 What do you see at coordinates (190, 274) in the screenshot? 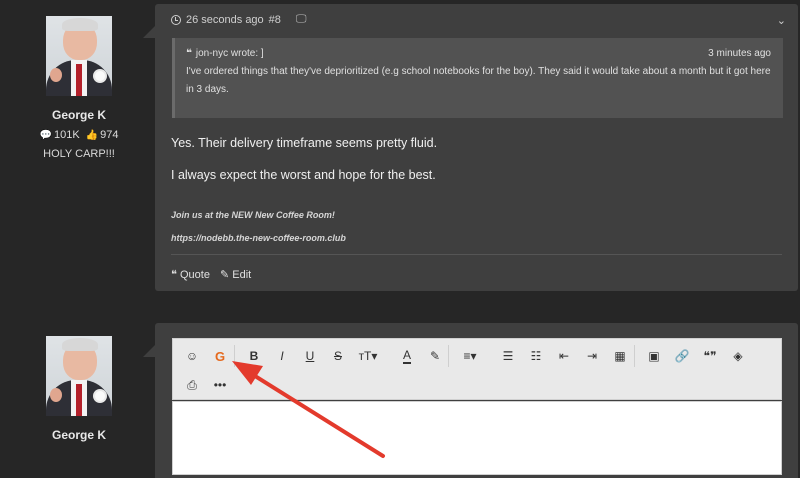
I see `quote-button: ❝ Quote` at bounding box center [190, 274].